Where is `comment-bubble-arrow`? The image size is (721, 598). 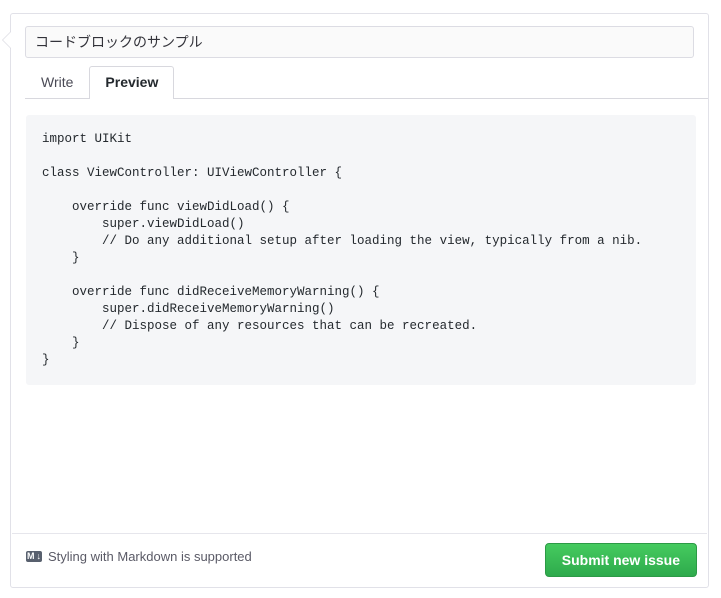
comment-bubble-arrow is located at coordinates (7, 40).